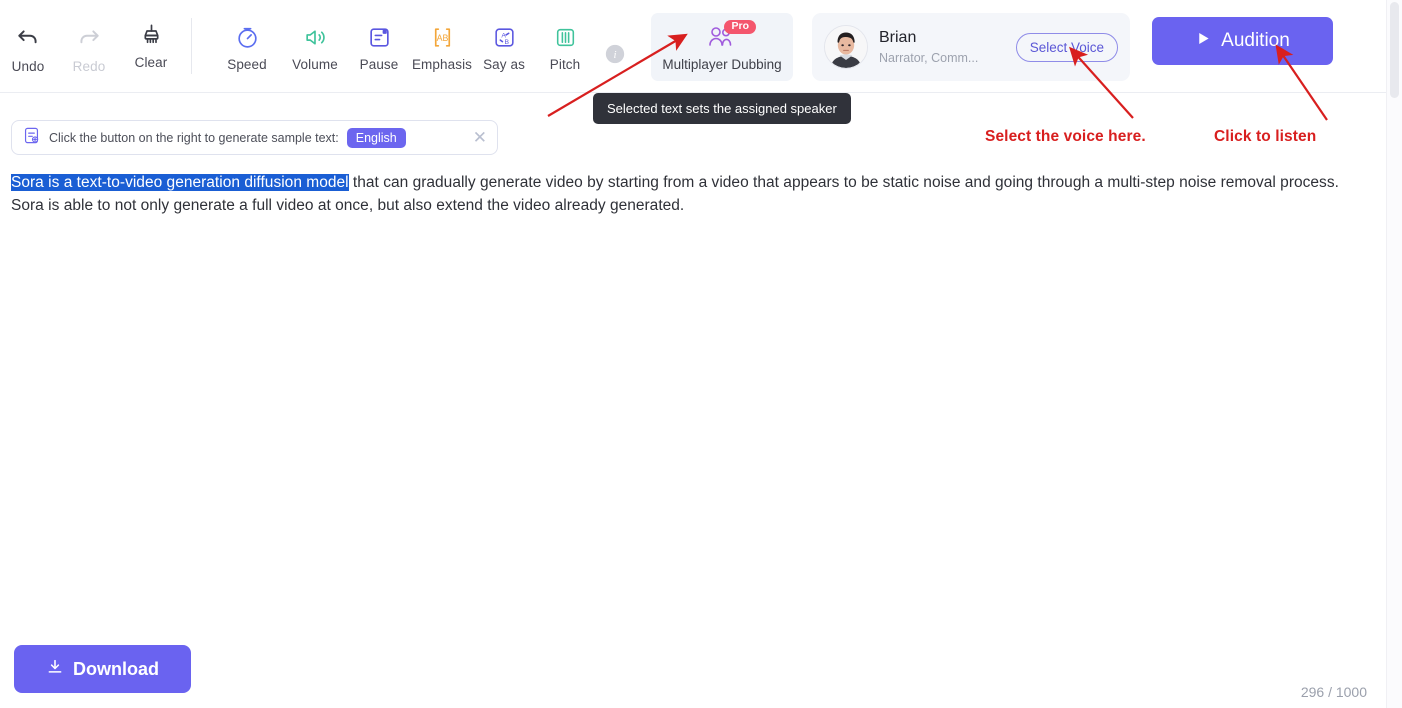 Image resolution: width=1402 pixels, height=708 pixels. I want to click on select-voice-button: Select Voice, so click(1066, 47).